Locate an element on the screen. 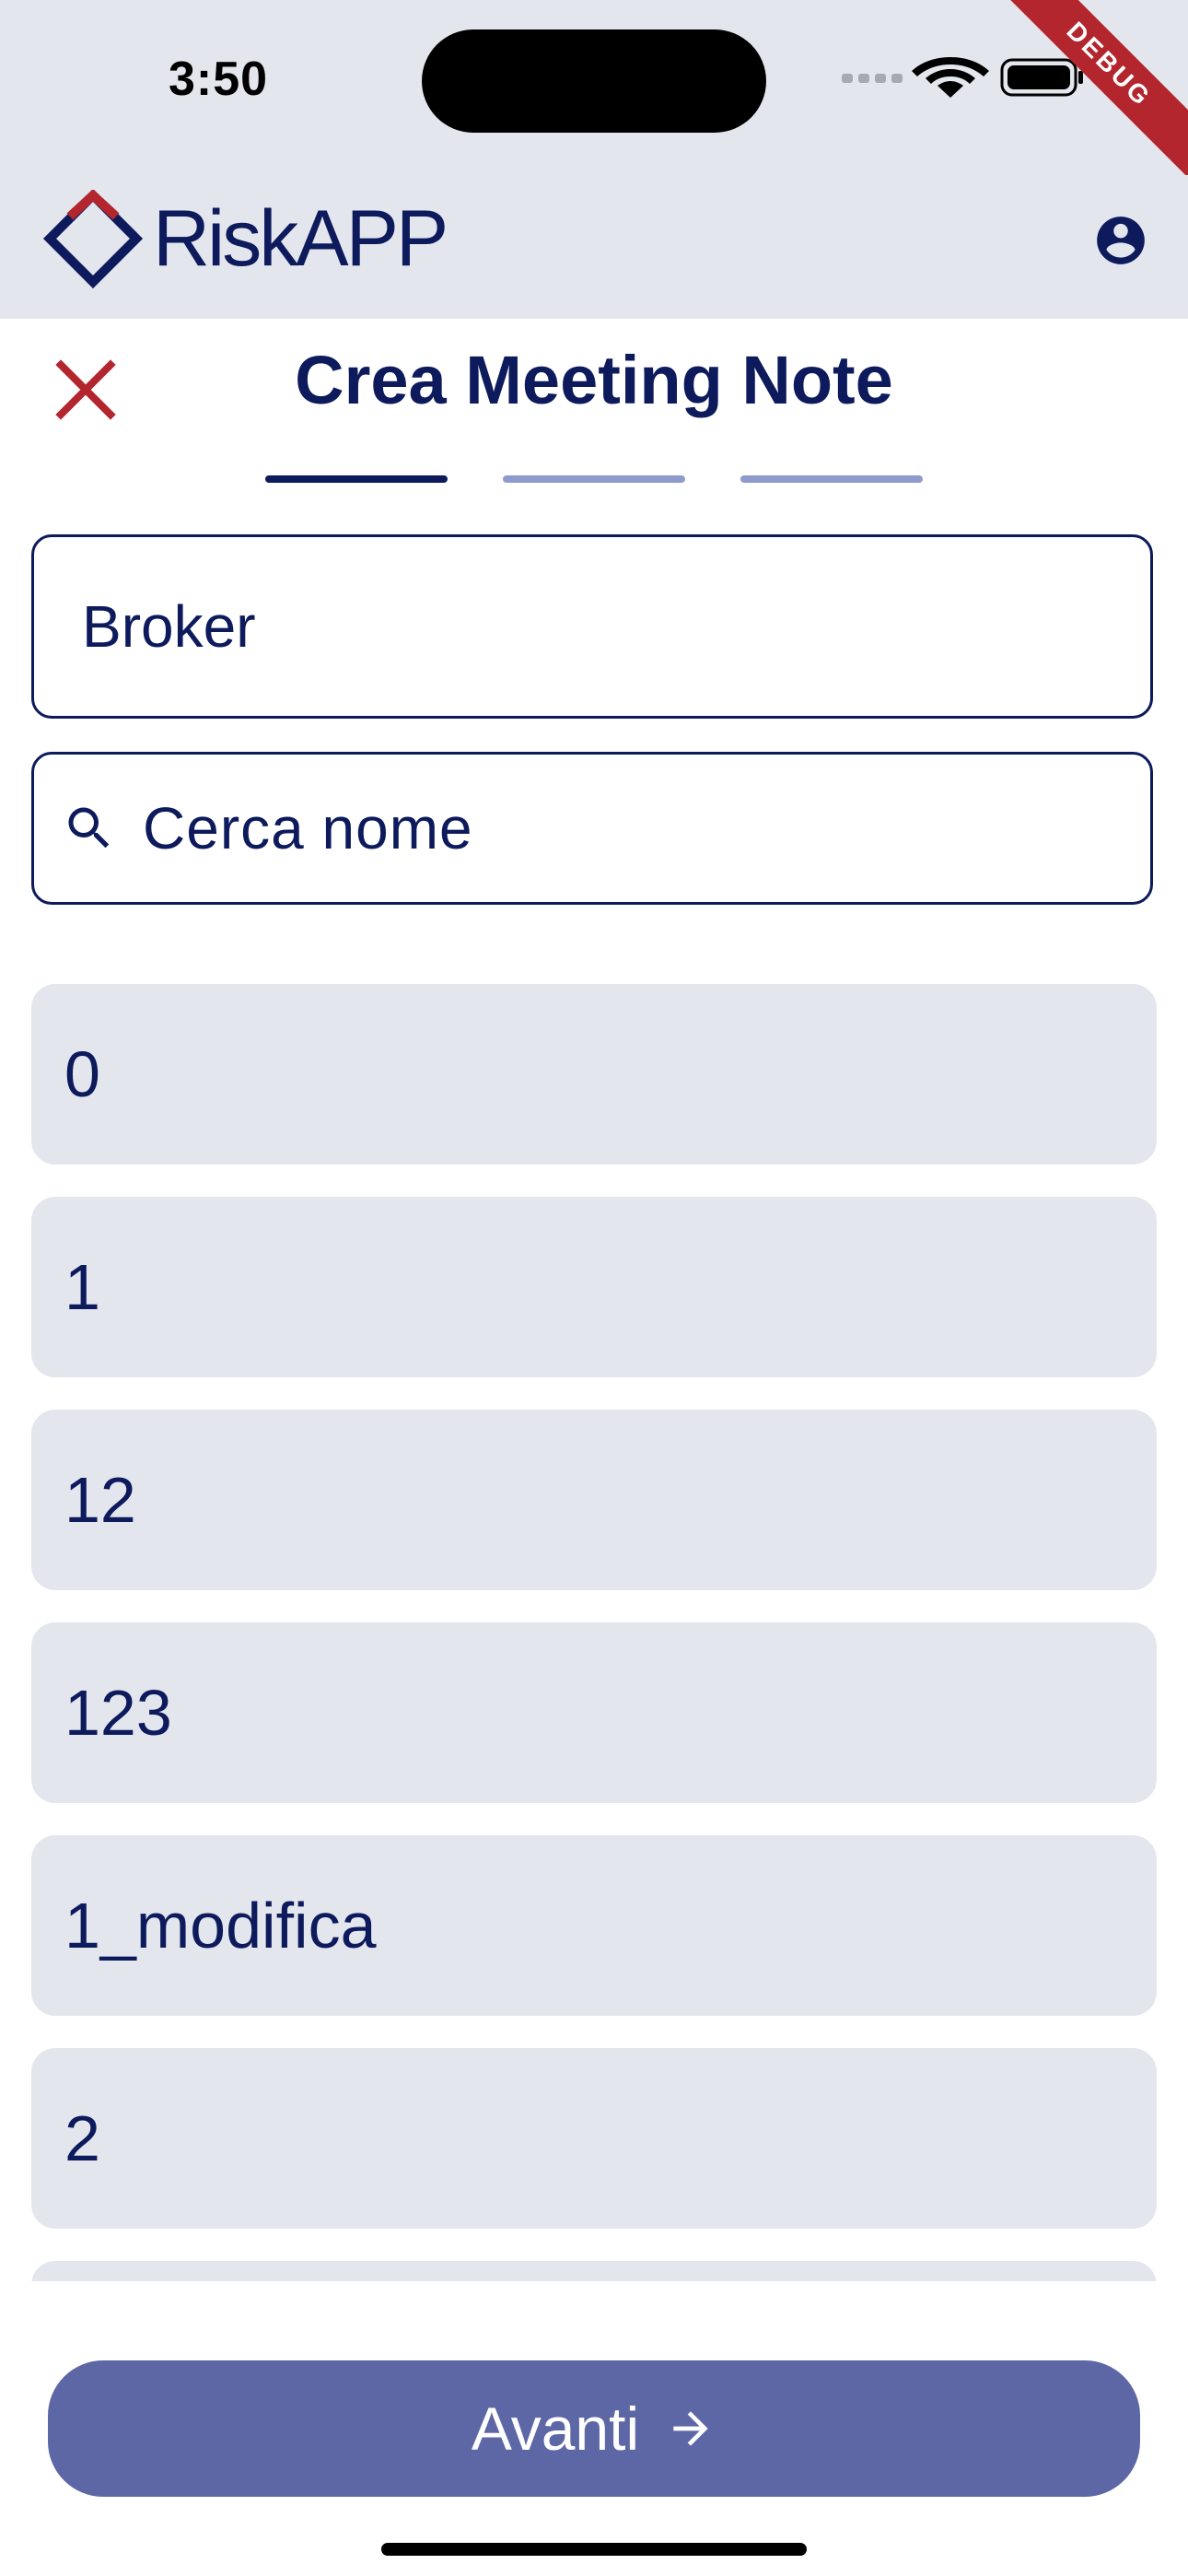 The width and height of the screenshot is (1188, 2576). list-item: 123 is located at coordinates (594, 1712).